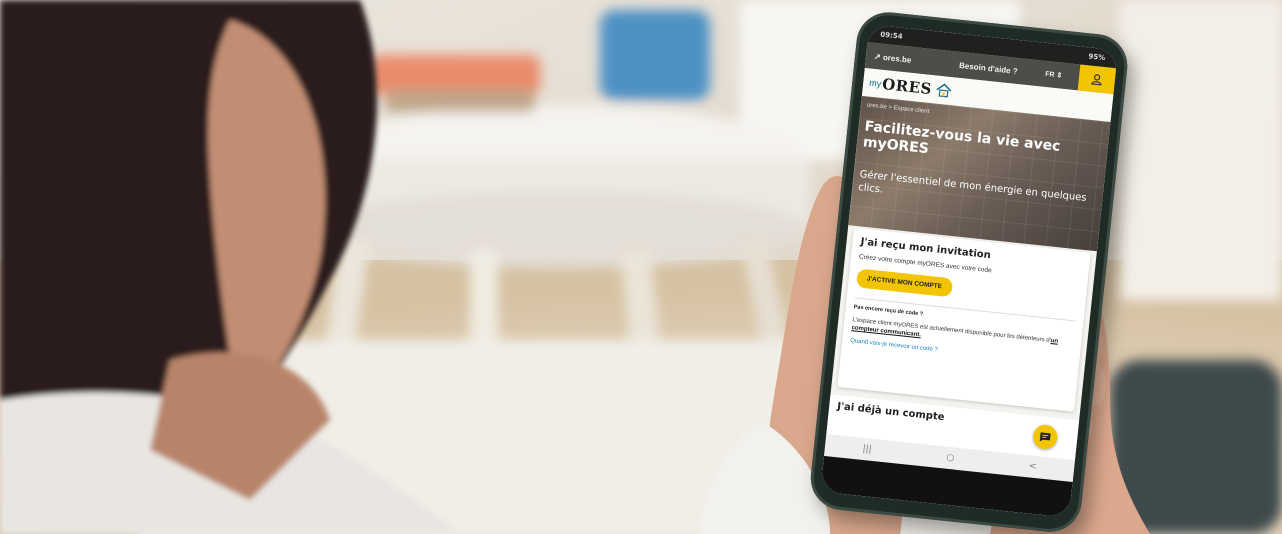 This screenshot has height=534, width=1282. Describe the element at coordinates (944, 90) in the screenshot. I see `house-logo-icon` at that location.